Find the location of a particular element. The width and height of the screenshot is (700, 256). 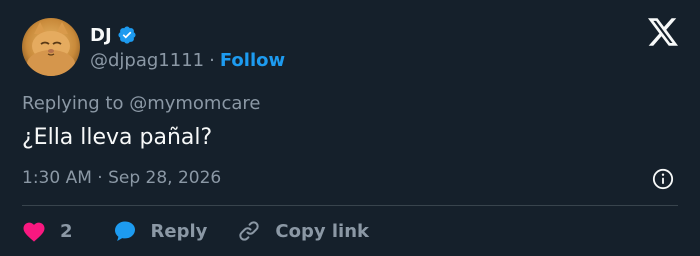

speech-bubble-icon is located at coordinates (125, 231).